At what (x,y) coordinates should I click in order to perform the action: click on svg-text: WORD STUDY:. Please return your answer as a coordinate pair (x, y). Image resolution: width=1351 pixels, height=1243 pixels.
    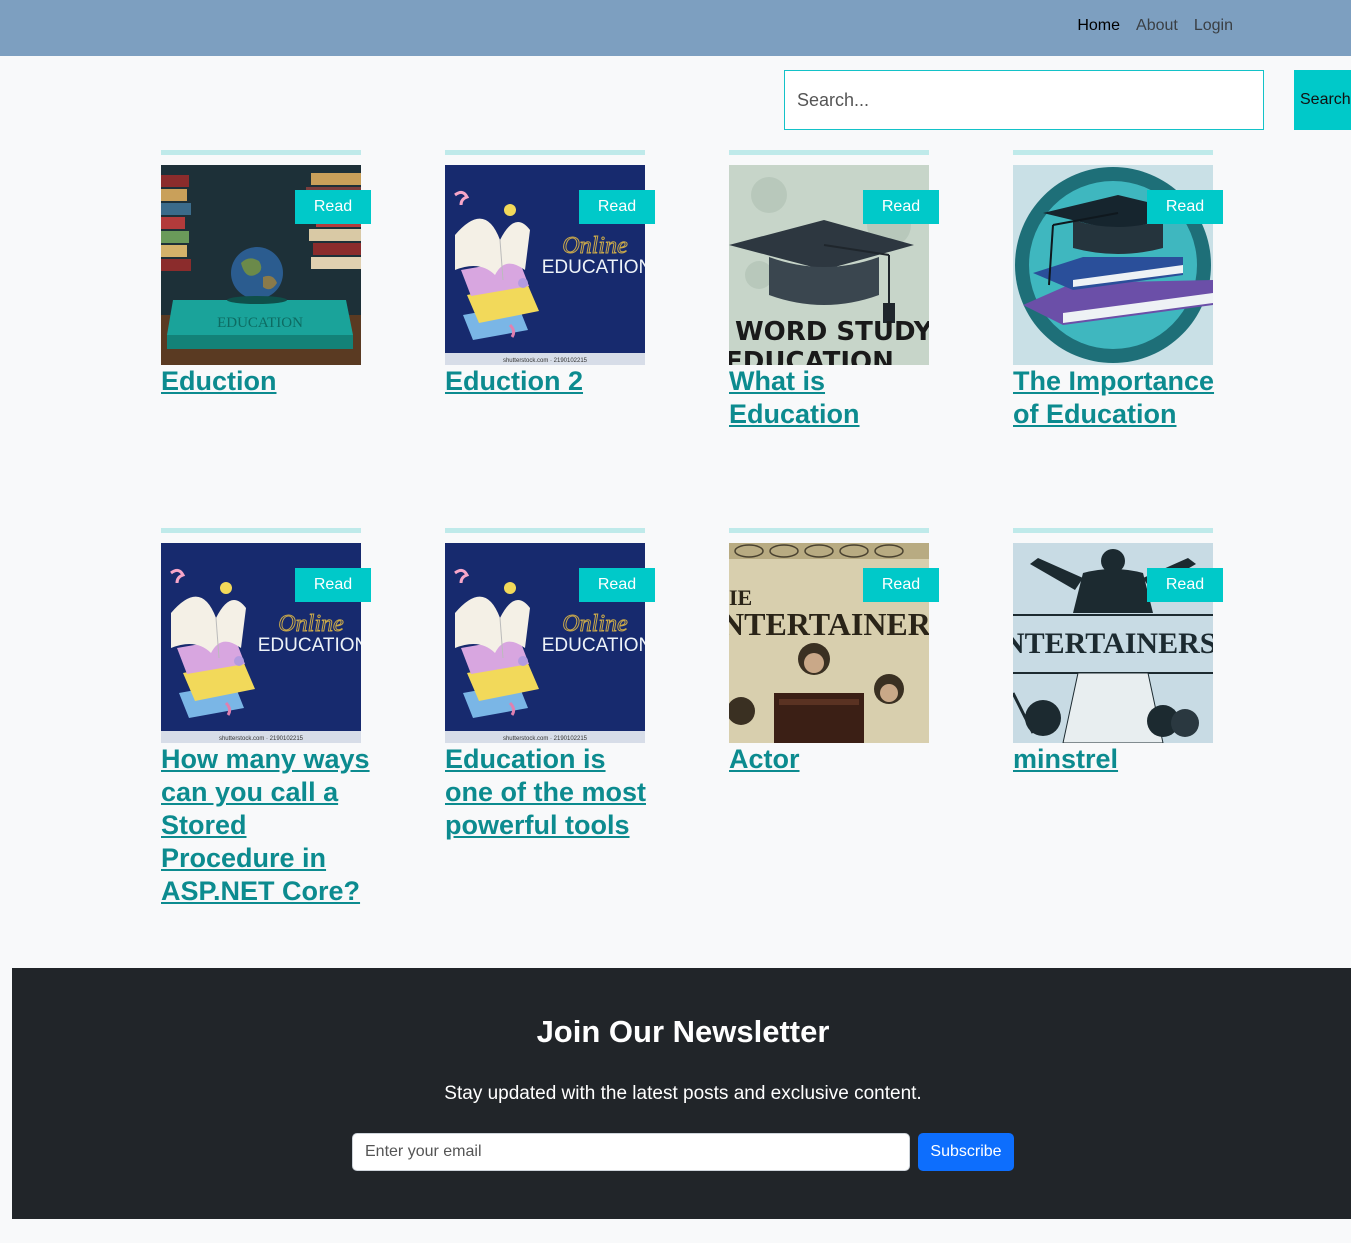
    Looking at the image, I should click on (832, 332).